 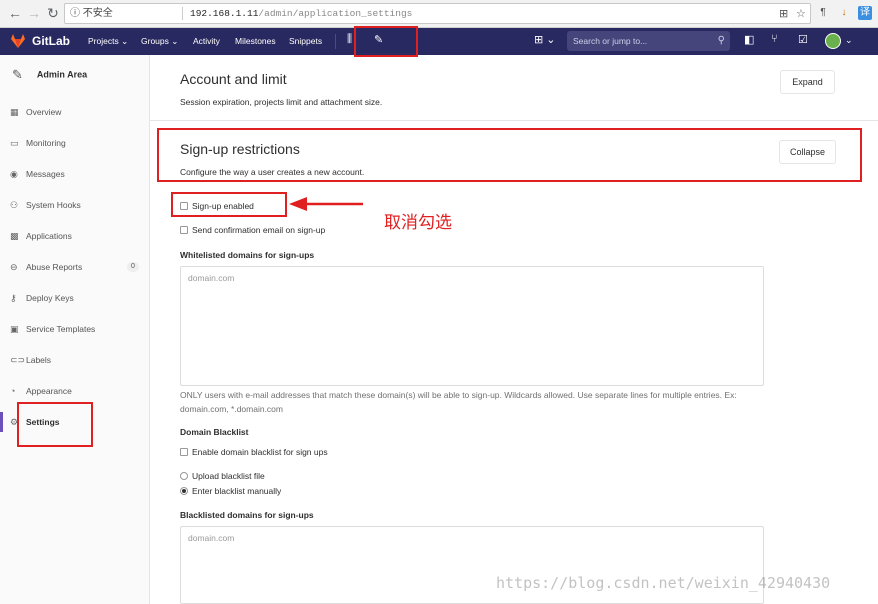 What do you see at coordinates (45, 174) in the screenshot?
I see `sidebar-item-label: Messages` at bounding box center [45, 174].